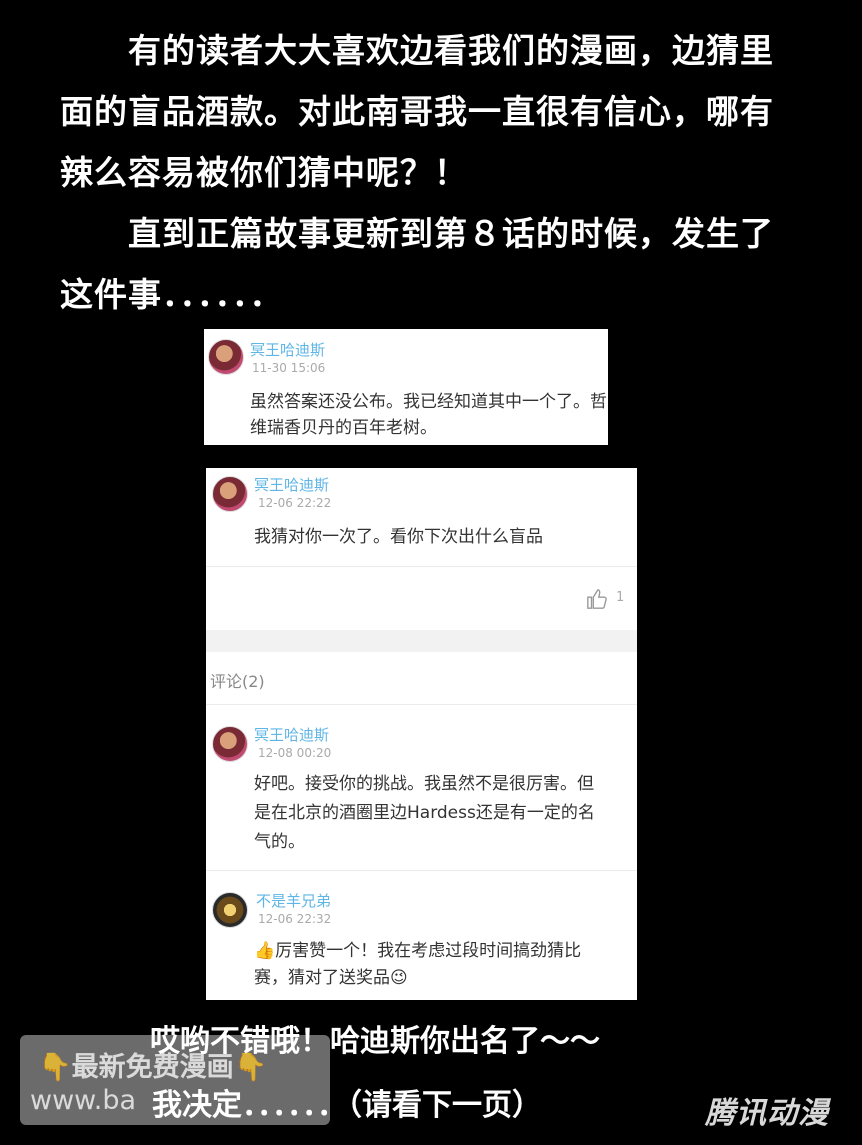 This screenshot has height=1145, width=862. What do you see at coordinates (421, 566) in the screenshot?
I see `divider` at bounding box center [421, 566].